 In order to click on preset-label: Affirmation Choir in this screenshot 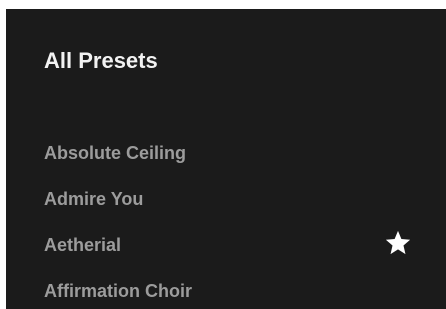, I will do `click(118, 291)`.